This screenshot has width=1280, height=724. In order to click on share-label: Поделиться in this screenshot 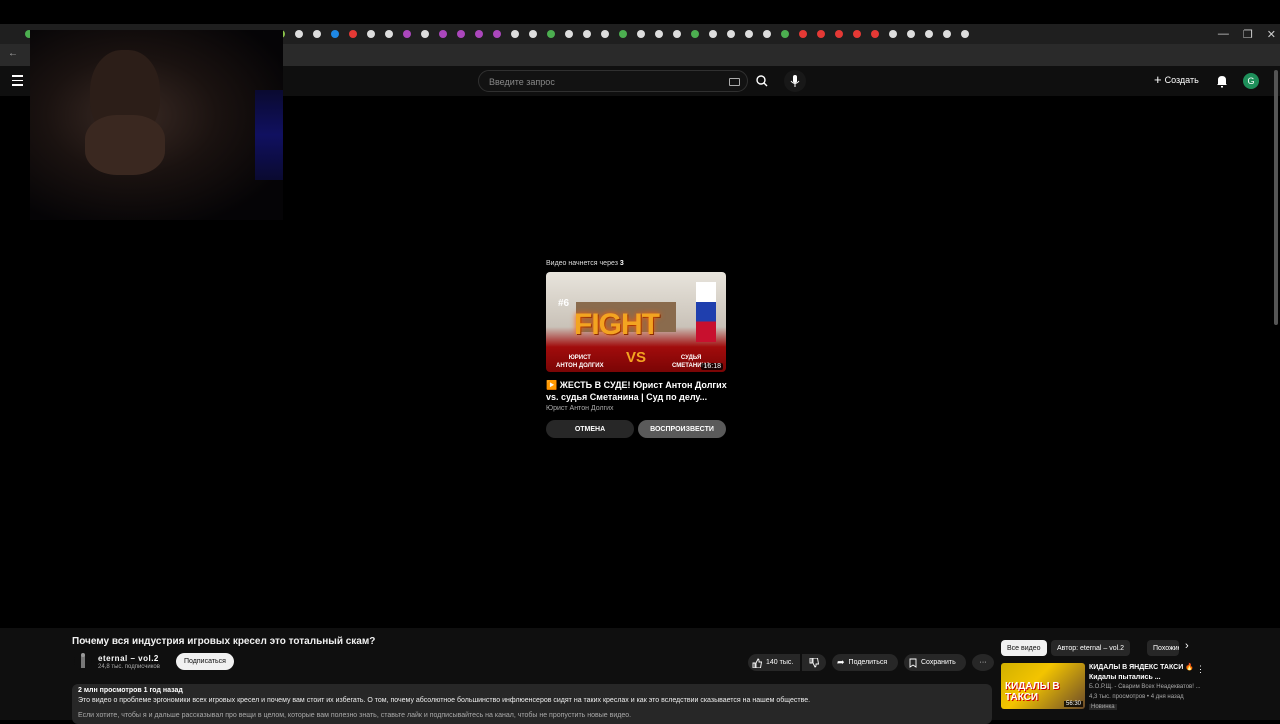, I will do `click(868, 662)`.